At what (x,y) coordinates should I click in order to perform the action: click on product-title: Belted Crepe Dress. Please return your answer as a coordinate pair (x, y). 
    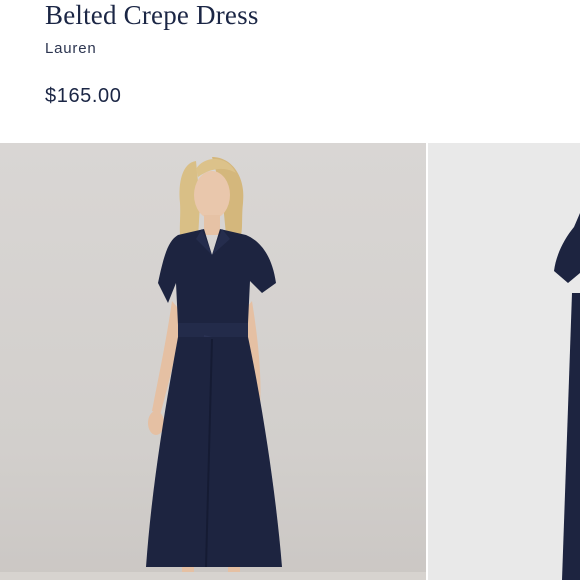
    Looking at the image, I should click on (152, 15).